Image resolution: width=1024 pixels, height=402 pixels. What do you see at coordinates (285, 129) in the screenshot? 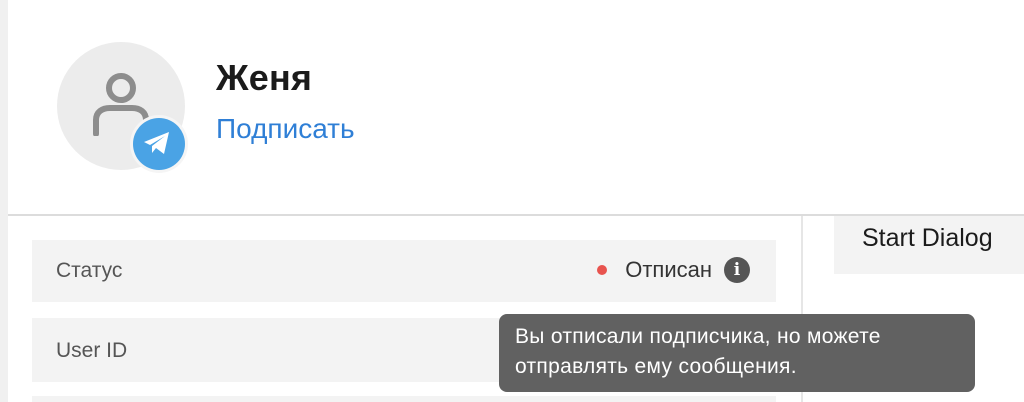
I see `subscribe-link: Подписать` at bounding box center [285, 129].